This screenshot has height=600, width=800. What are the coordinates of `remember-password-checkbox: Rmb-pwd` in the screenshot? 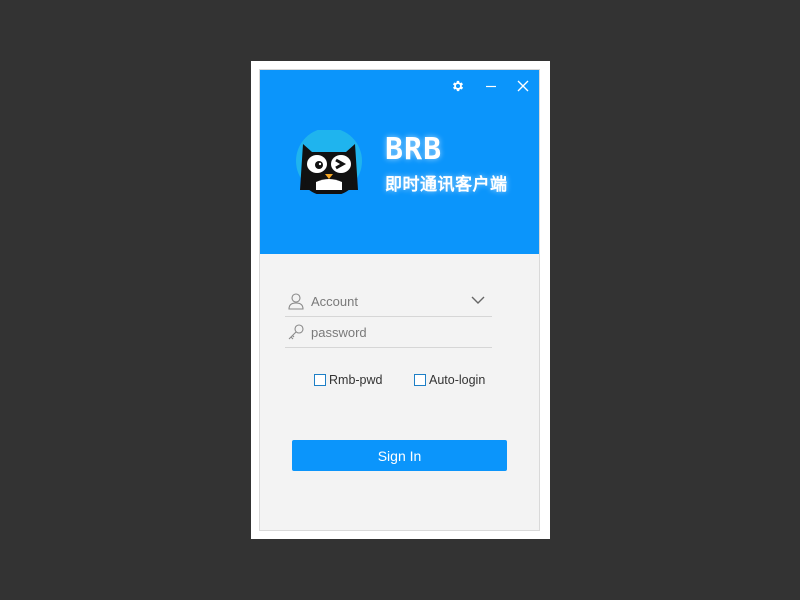 It's located at (348, 380).